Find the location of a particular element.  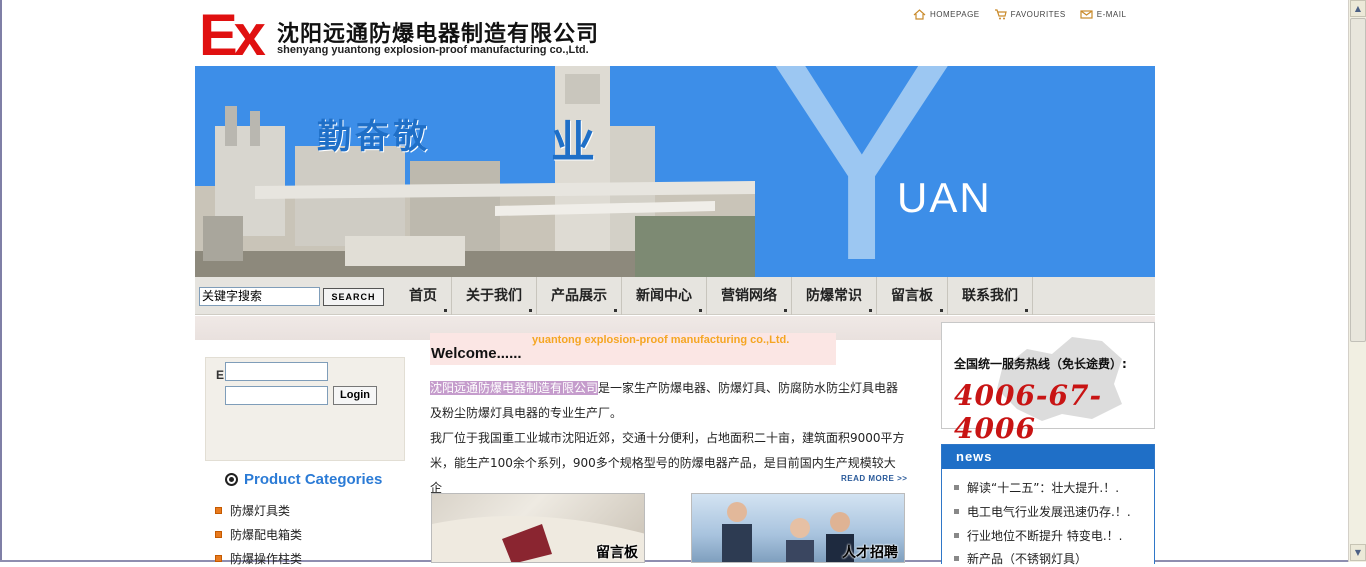

email-link: E-MAIL is located at coordinates (1103, 14).